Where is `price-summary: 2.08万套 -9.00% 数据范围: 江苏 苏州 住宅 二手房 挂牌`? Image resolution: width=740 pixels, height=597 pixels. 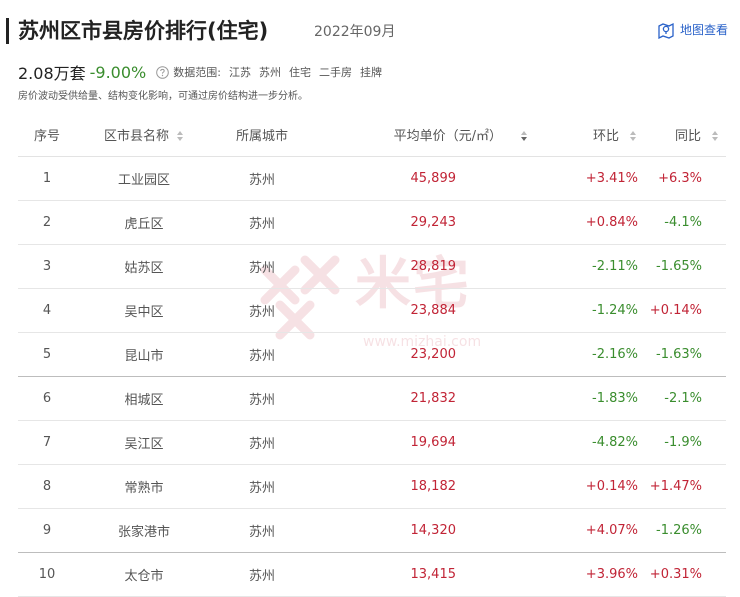 price-summary: 2.08万套 -9.00% 数据范围: 江苏 苏州 住宅 二手房 挂牌 is located at coordinates (200, 72).